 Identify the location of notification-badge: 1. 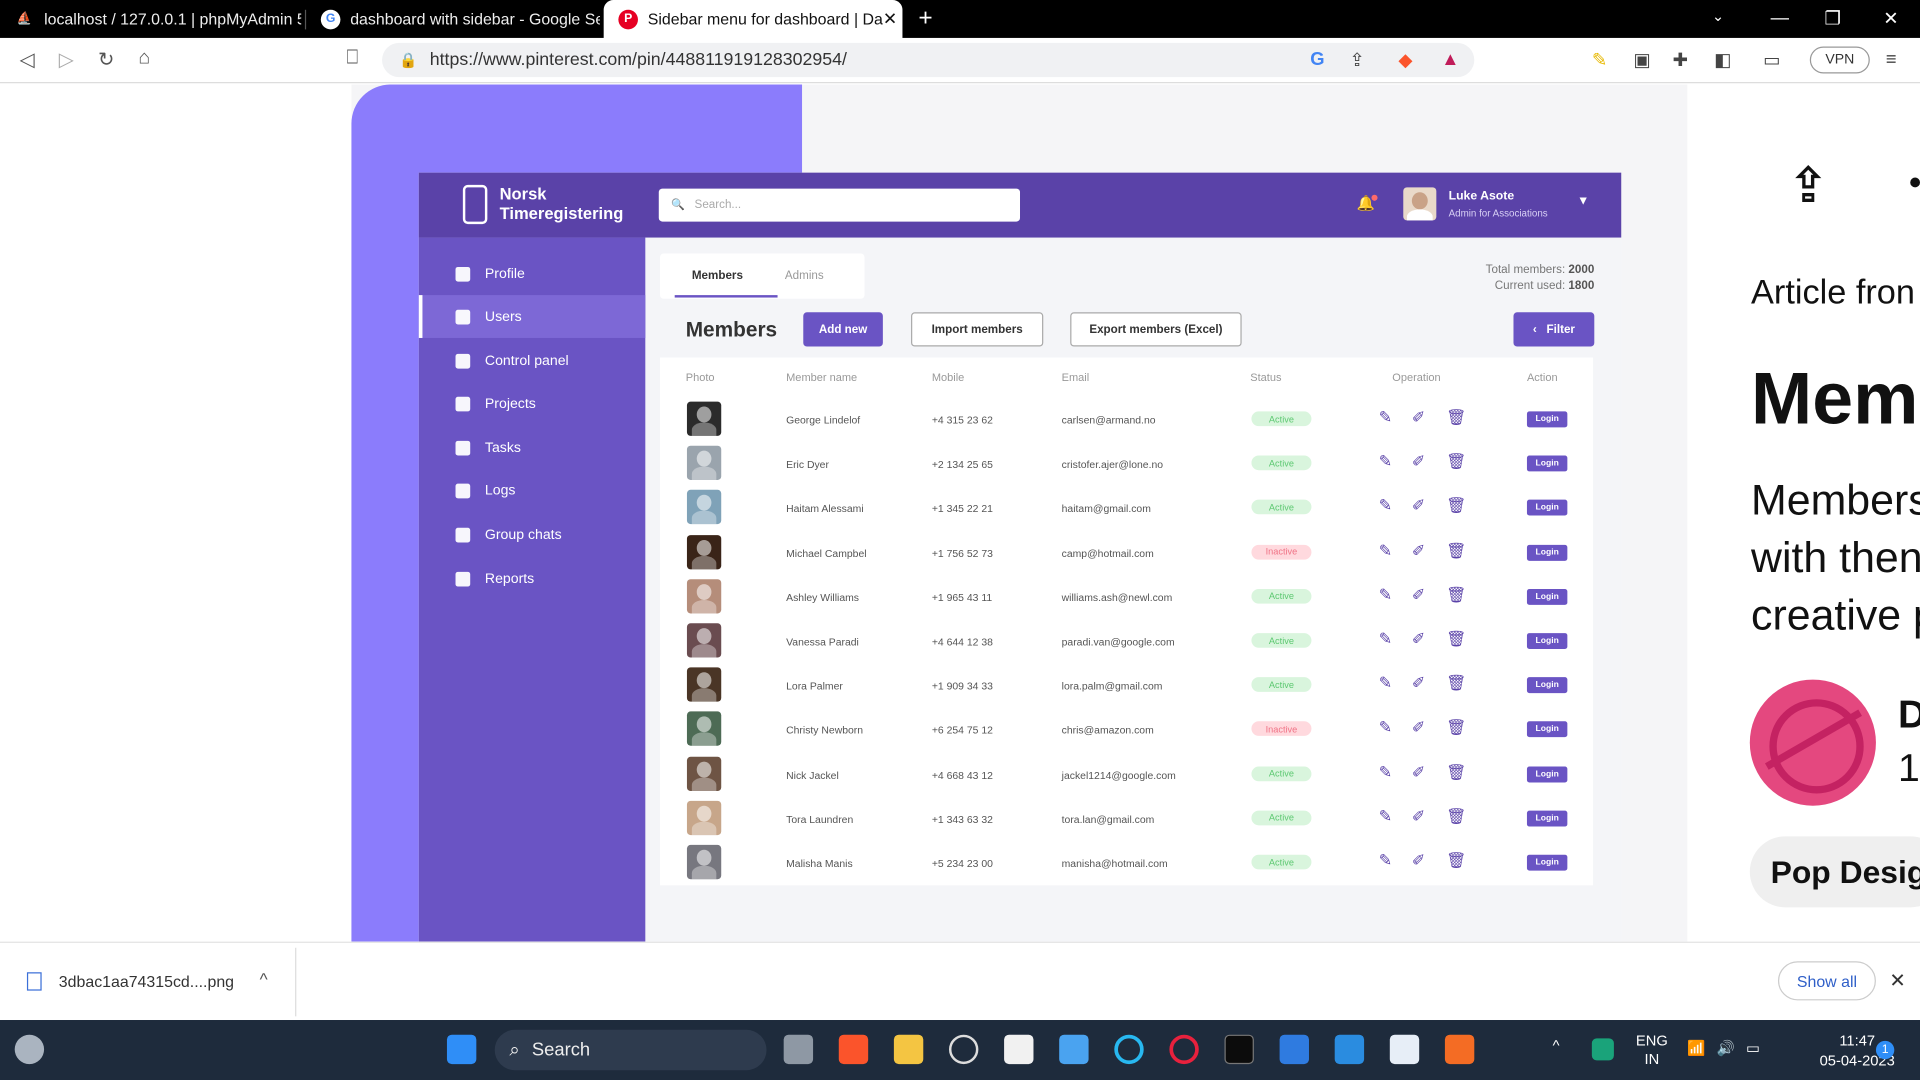
(1885, 1050).